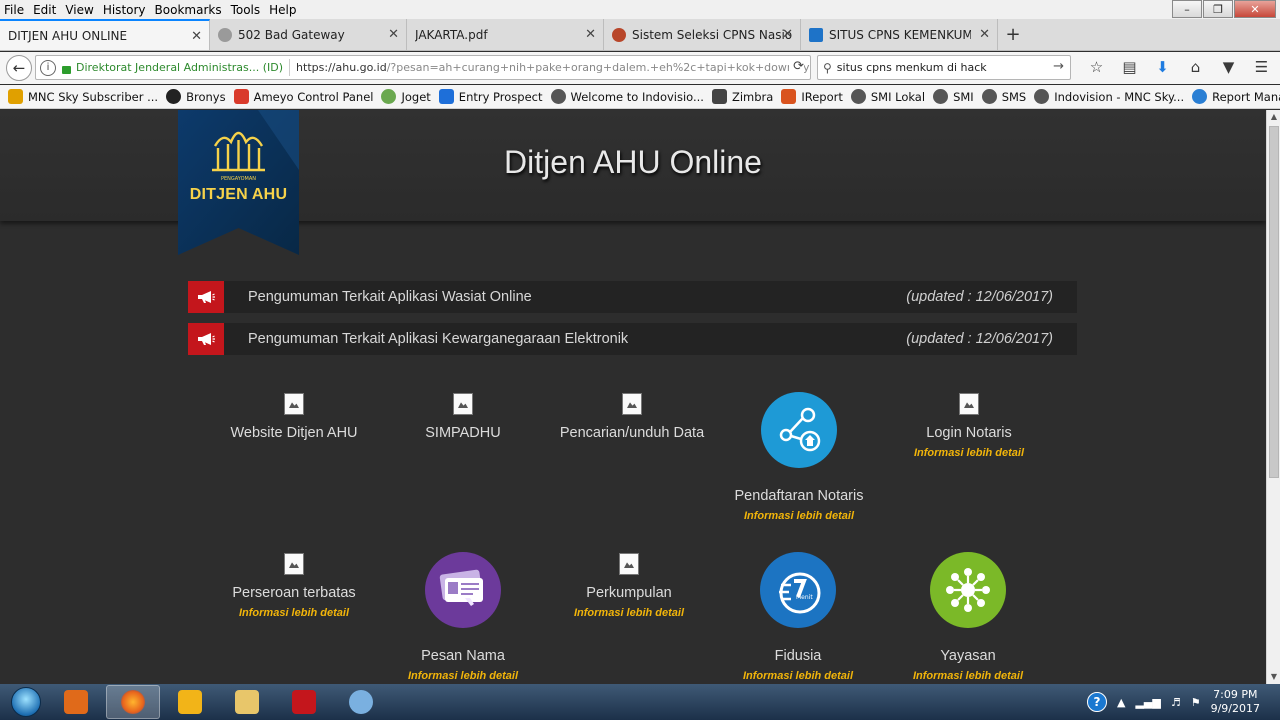 Image resolution: width=1280 pixels, height=720 pixels. Describe the element at coordinates (505, 34) in the screenshot. I see `tab-jakarta-pdf: JAKARTA.pdf ✕` at that location.